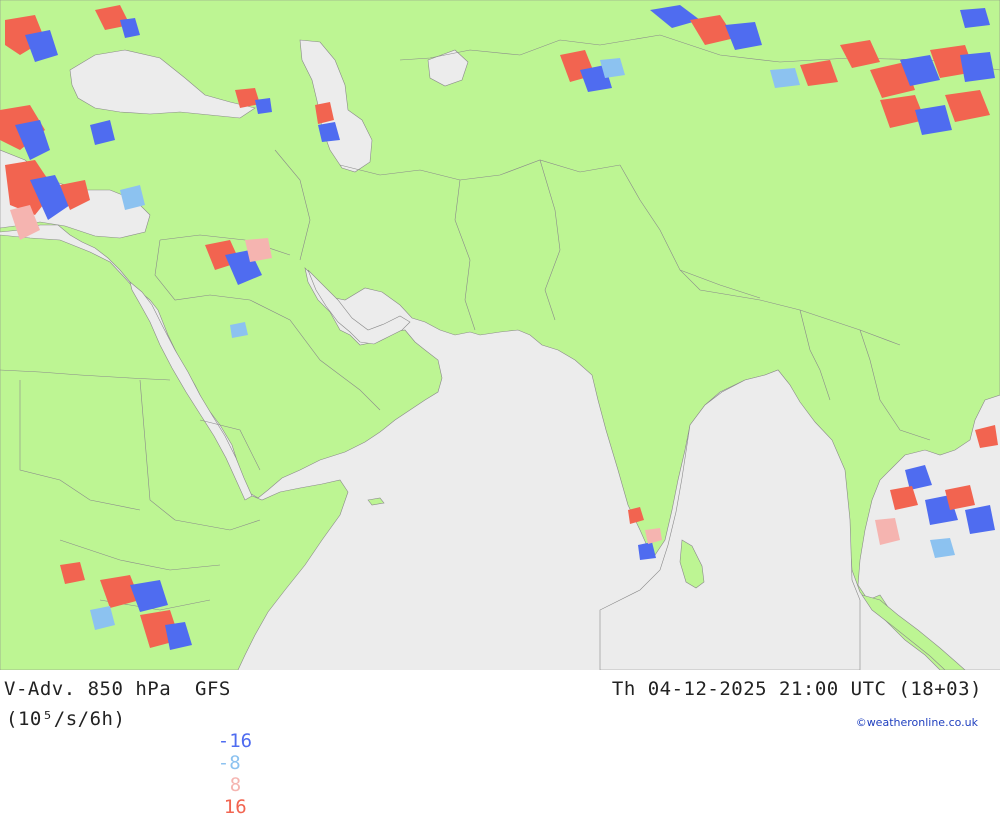 The height and width of the screenshot is (840, 1000). I want to click on color-legend: -16 -8 8 16, so click(213, 774).